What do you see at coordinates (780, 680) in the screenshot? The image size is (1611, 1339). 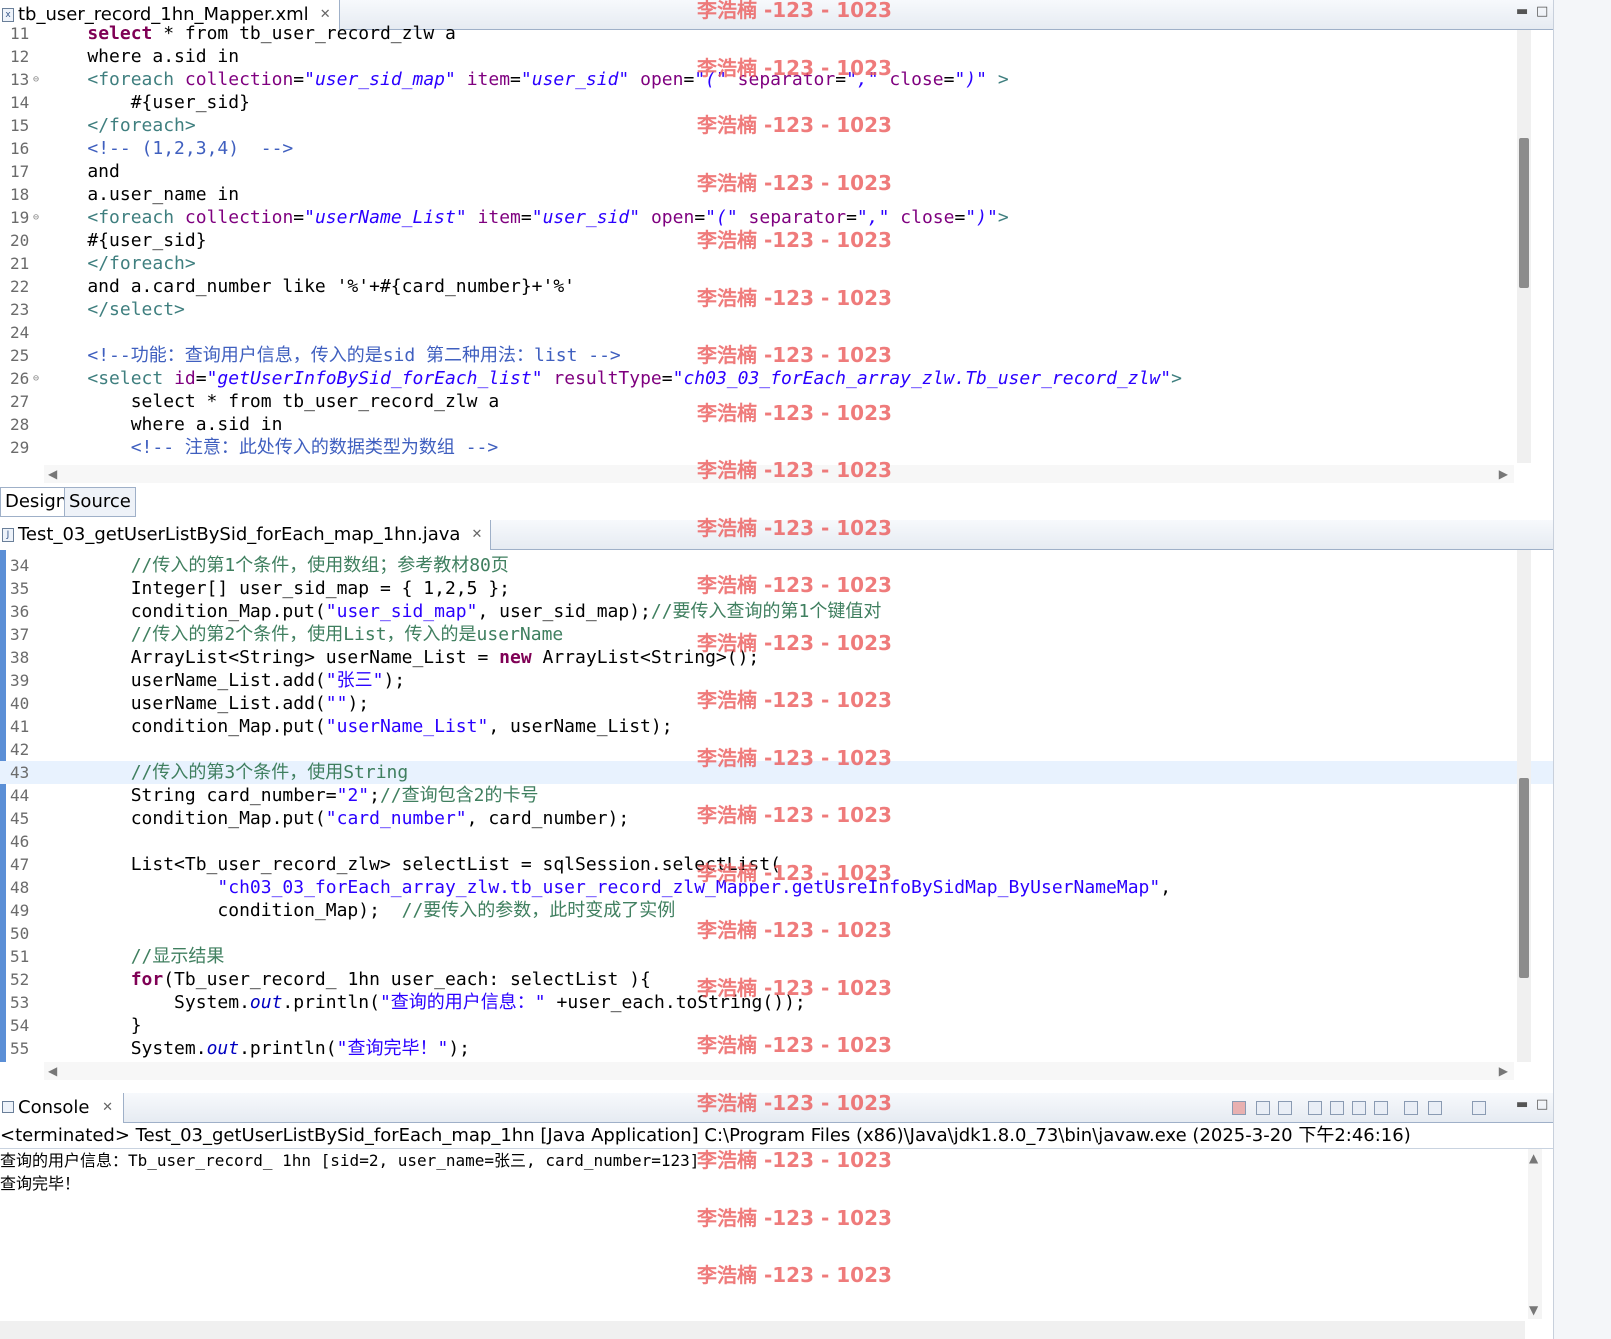 I see `code-line: 39 userName_List.add("张三");` at bounding box center [780, 680].